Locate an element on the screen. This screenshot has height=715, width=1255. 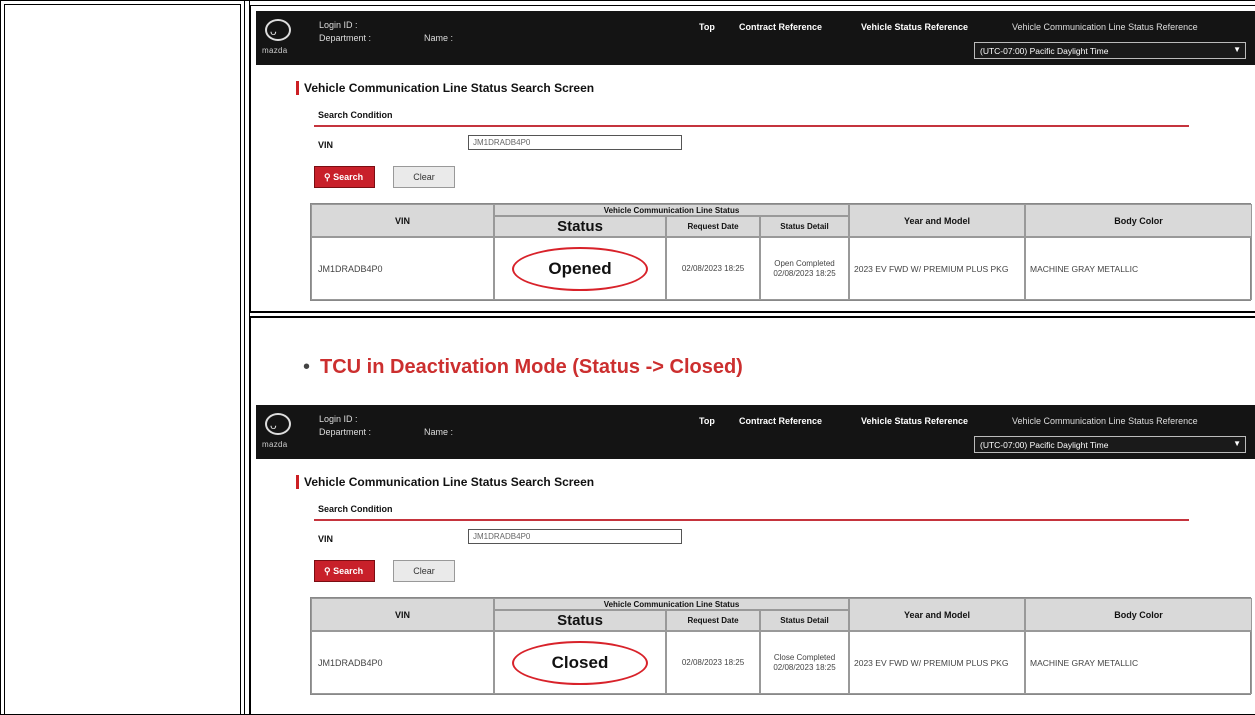
status-highlight-oval: Opened is located at coordinates (580, 268).